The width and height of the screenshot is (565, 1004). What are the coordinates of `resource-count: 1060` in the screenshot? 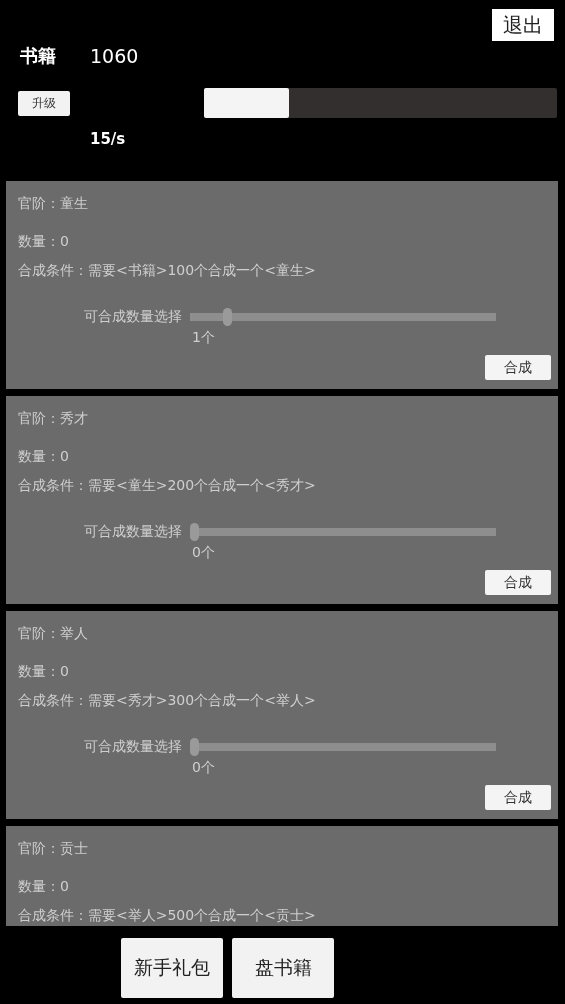 It's located at (114, 56).